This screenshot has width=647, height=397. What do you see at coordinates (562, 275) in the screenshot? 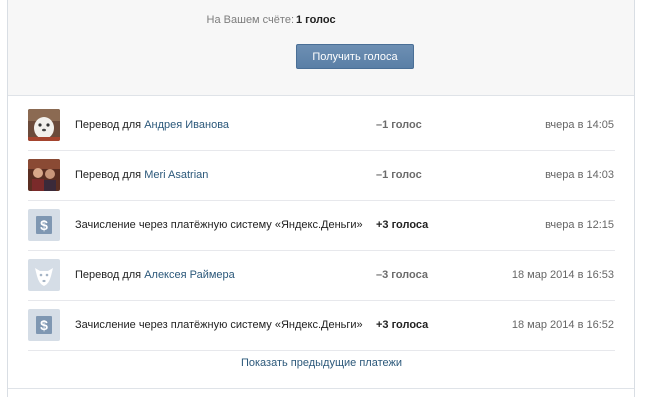
I see `payment-date: 18 мар 2014 в 16:53` at bounding box center [562, 275].